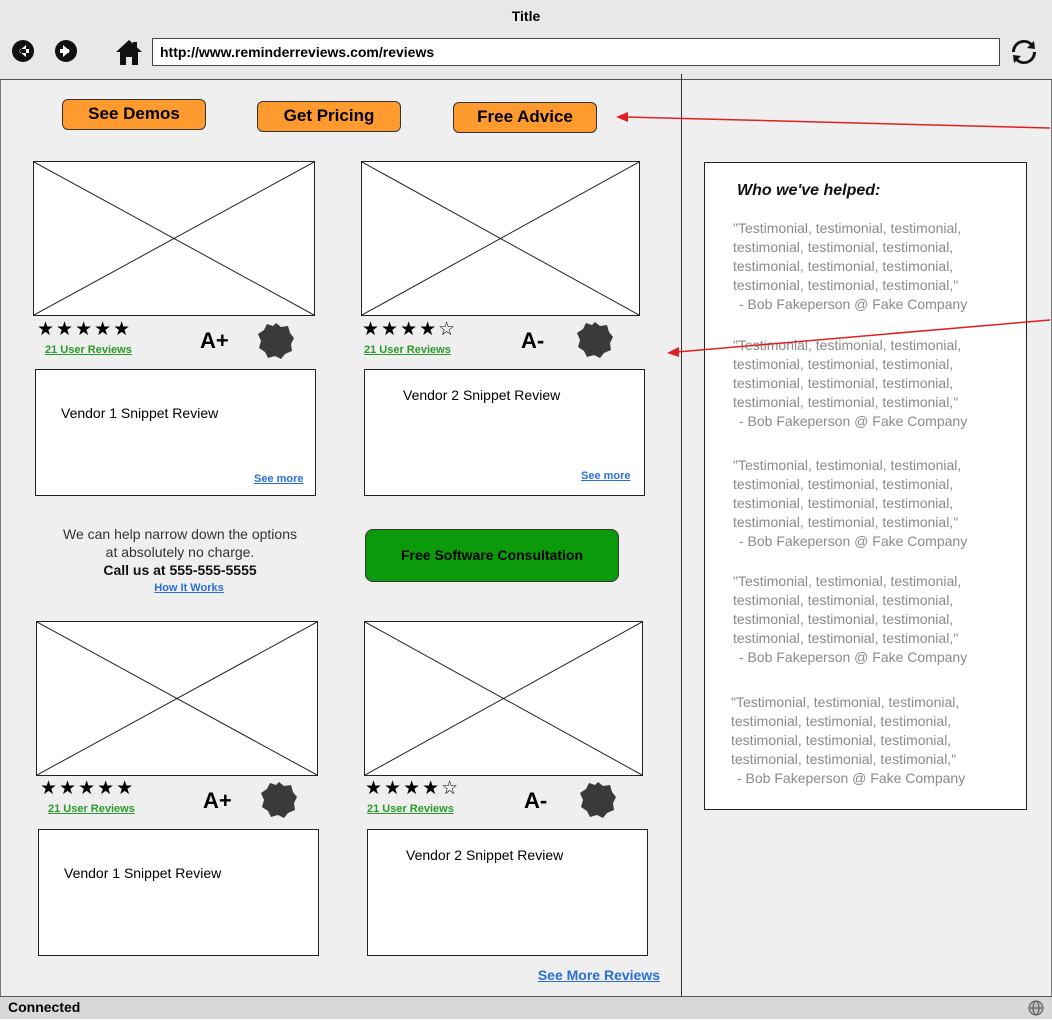 Image resolution: width=1052 pixels, height=1021 pixels. What do you see at coordinates (681, 535) in the screenshot?
I see `column-divider` at bounding box center [681, 535].